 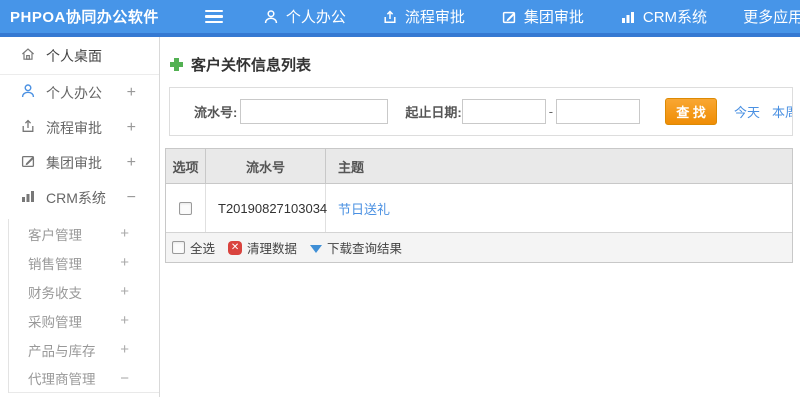 I want to click on nav-label: 更多应用, so click(x=771, y=17).